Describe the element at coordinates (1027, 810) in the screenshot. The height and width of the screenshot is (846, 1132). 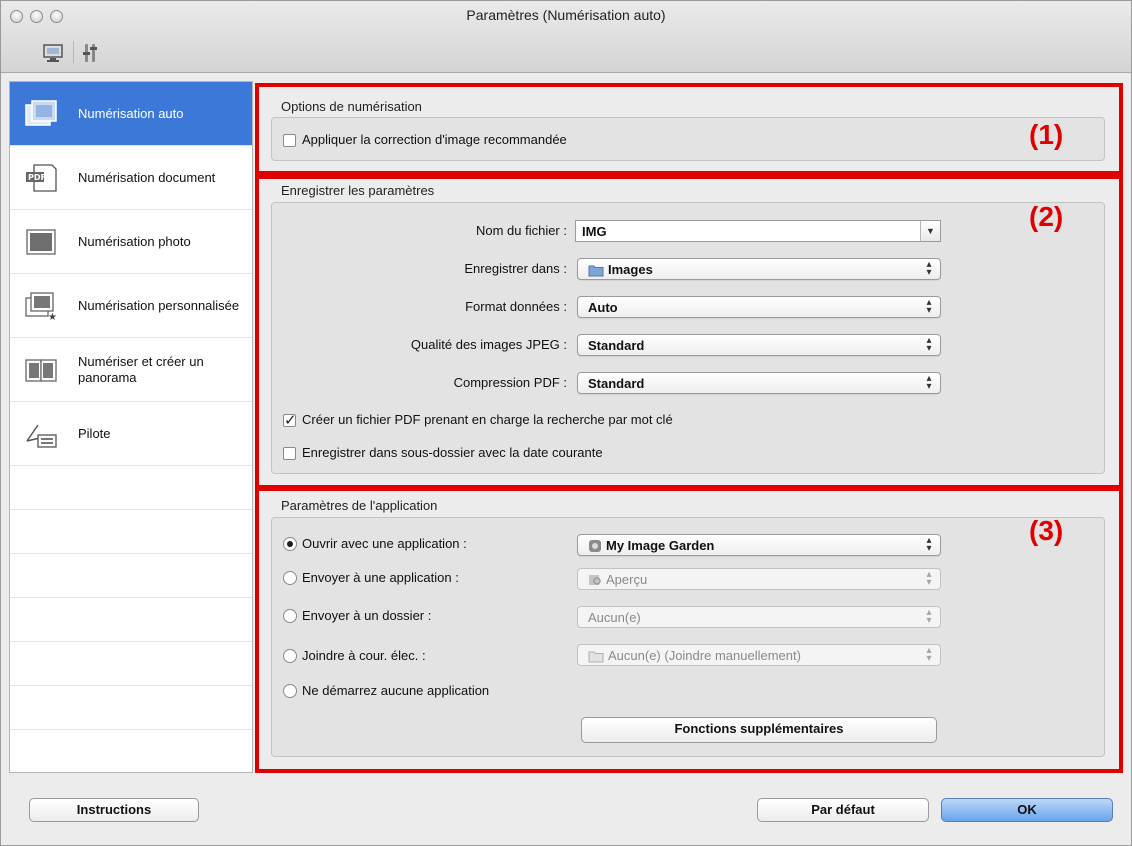
I see `ok-button: OK` at that location.